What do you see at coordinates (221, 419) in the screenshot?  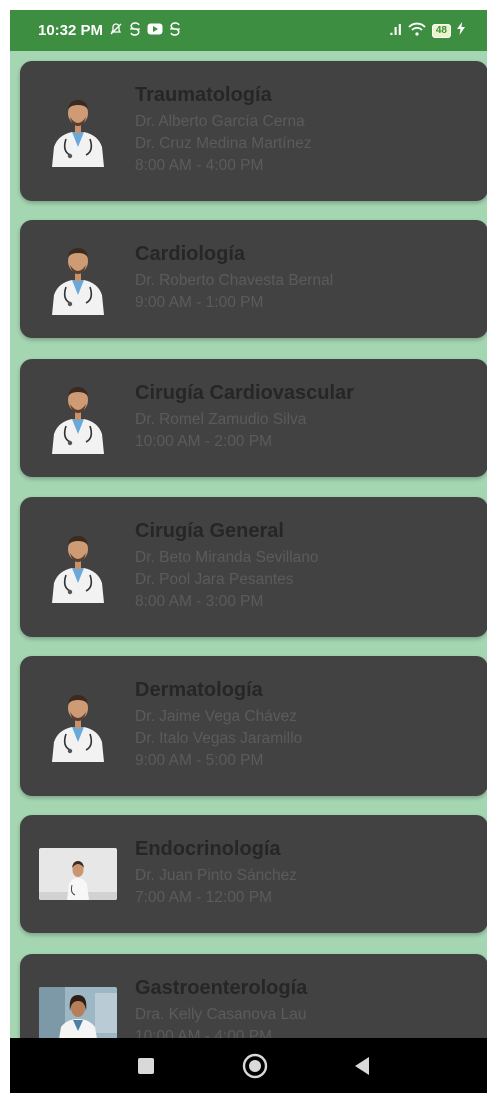 I see `doctor-name: Dr. Romel Zamudio Silva` at bounding box center [221, 419].